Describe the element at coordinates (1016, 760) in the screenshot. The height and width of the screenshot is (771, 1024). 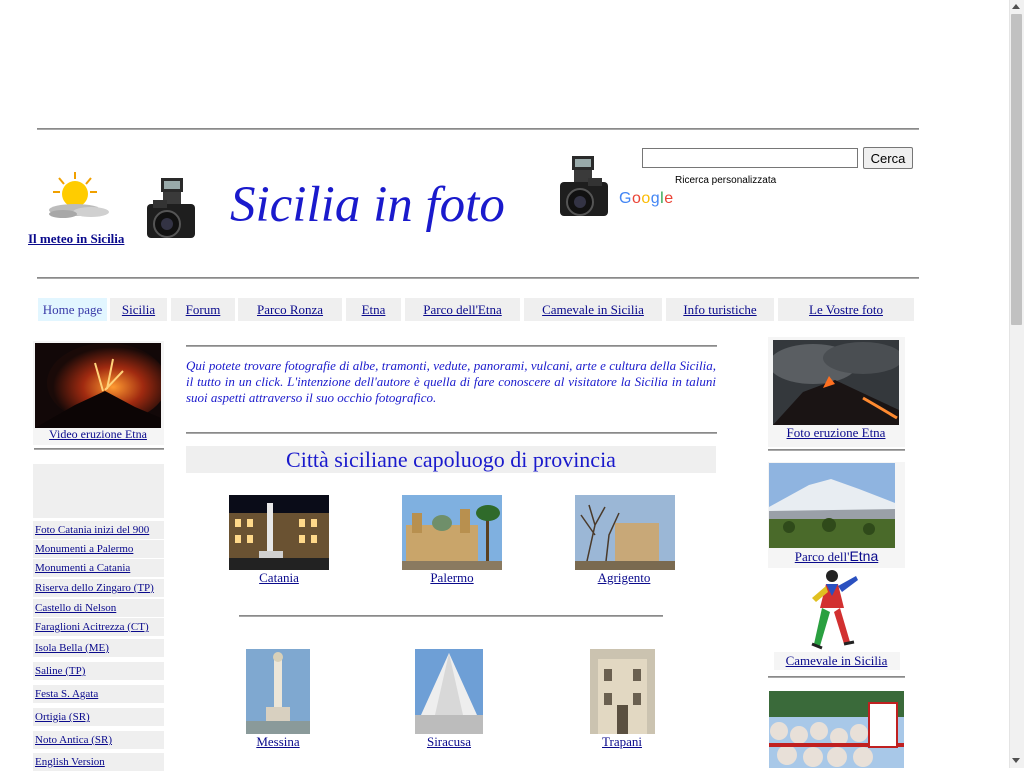
I see `scroll-down-arrow-icon` at that location.